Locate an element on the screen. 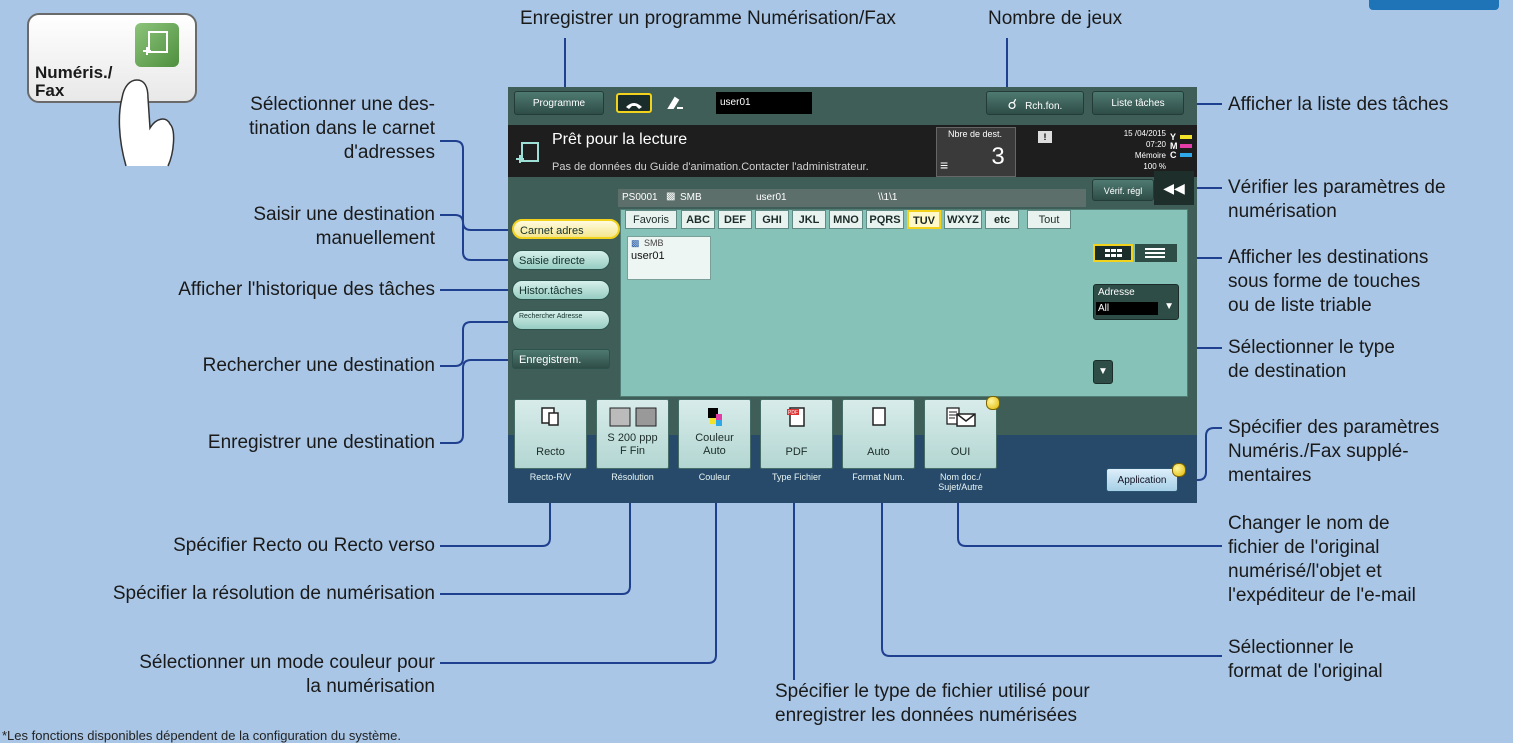 The width and height of the screenshot is (1513, 743). color-icon is located at coordinates (714, 417).